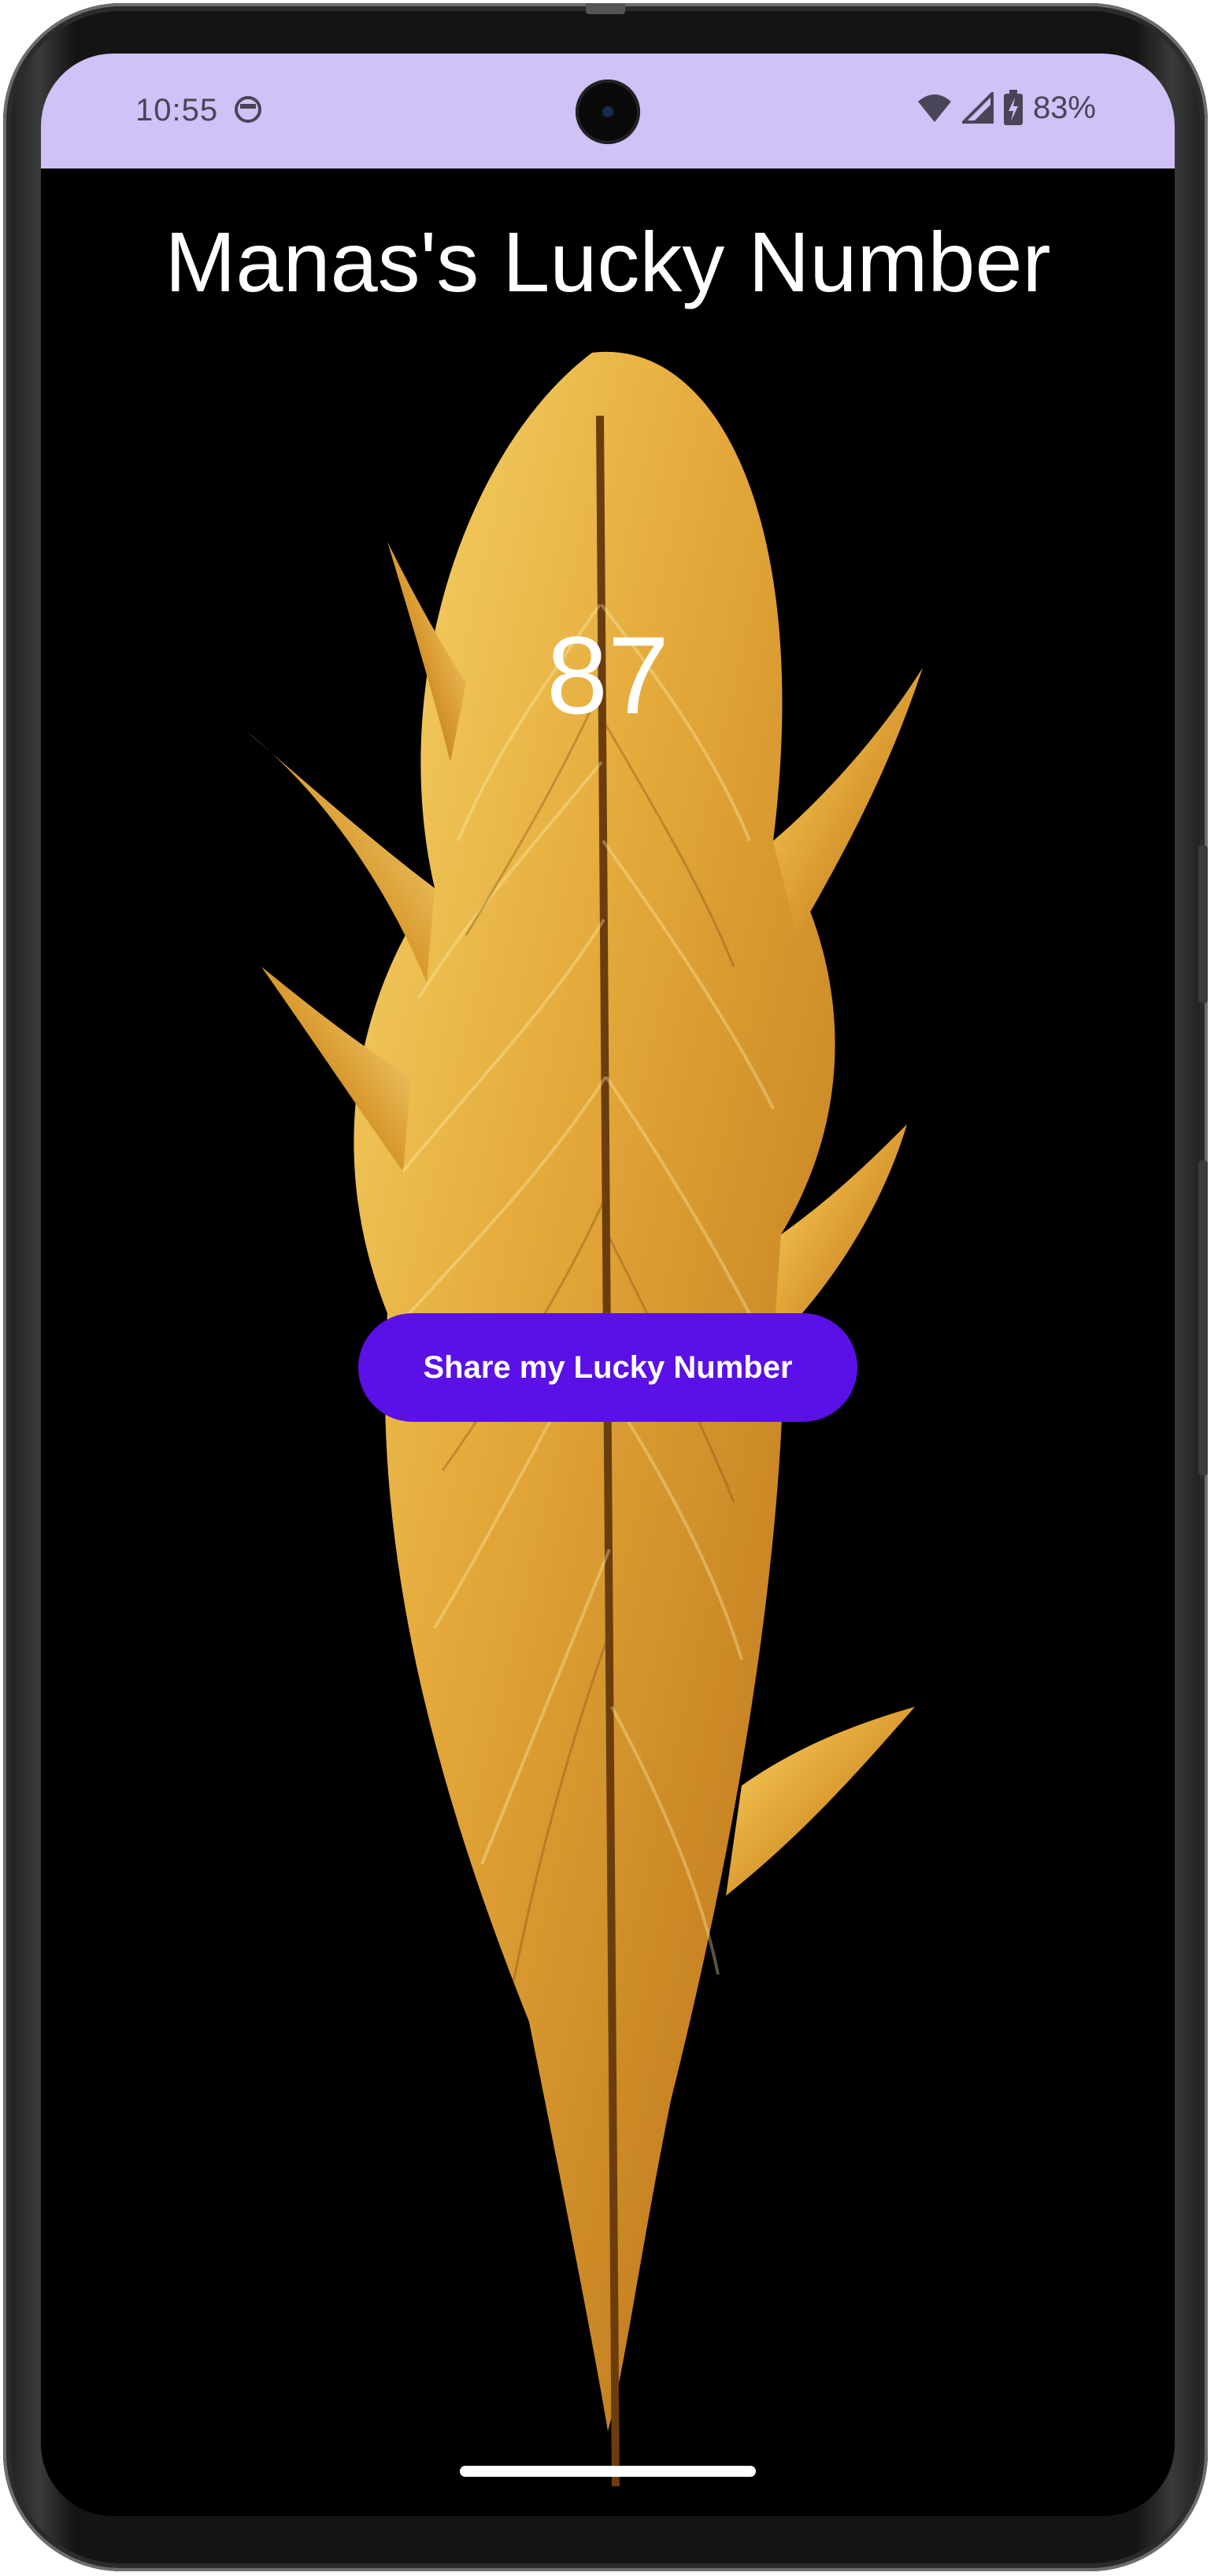 Image resolution: width=1218 pixels, height=2576 pixels. What do you see at coordinates (1013, 107) in the screenshot?
I see `battery-charging-icon` at bounding box center [1013, 107].